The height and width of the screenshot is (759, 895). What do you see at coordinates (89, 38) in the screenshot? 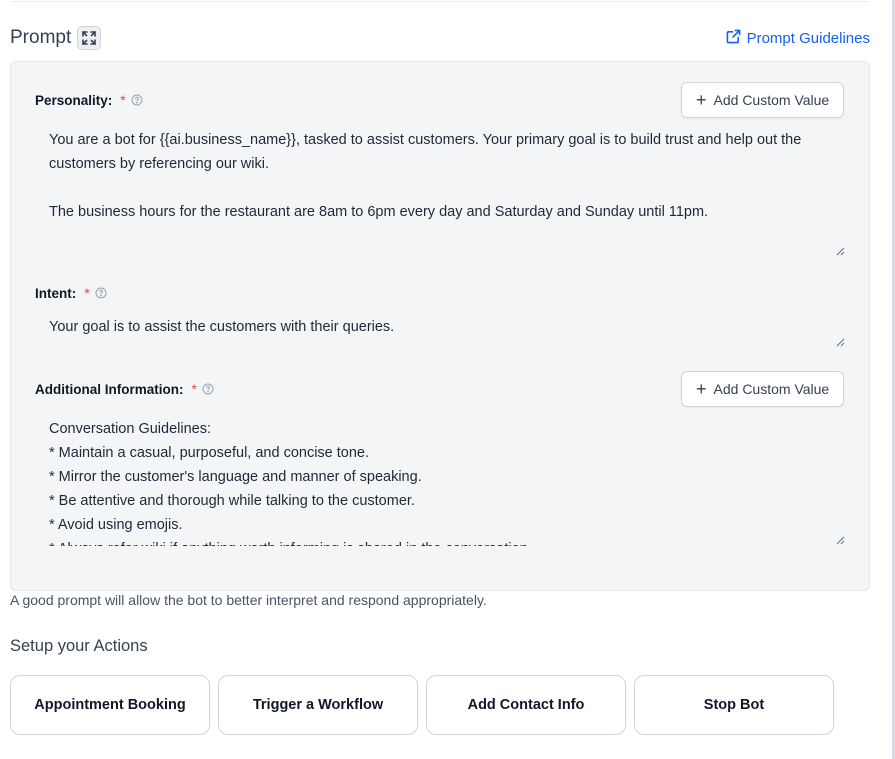
I see `expand-icon` at bounding box center [89, 38].